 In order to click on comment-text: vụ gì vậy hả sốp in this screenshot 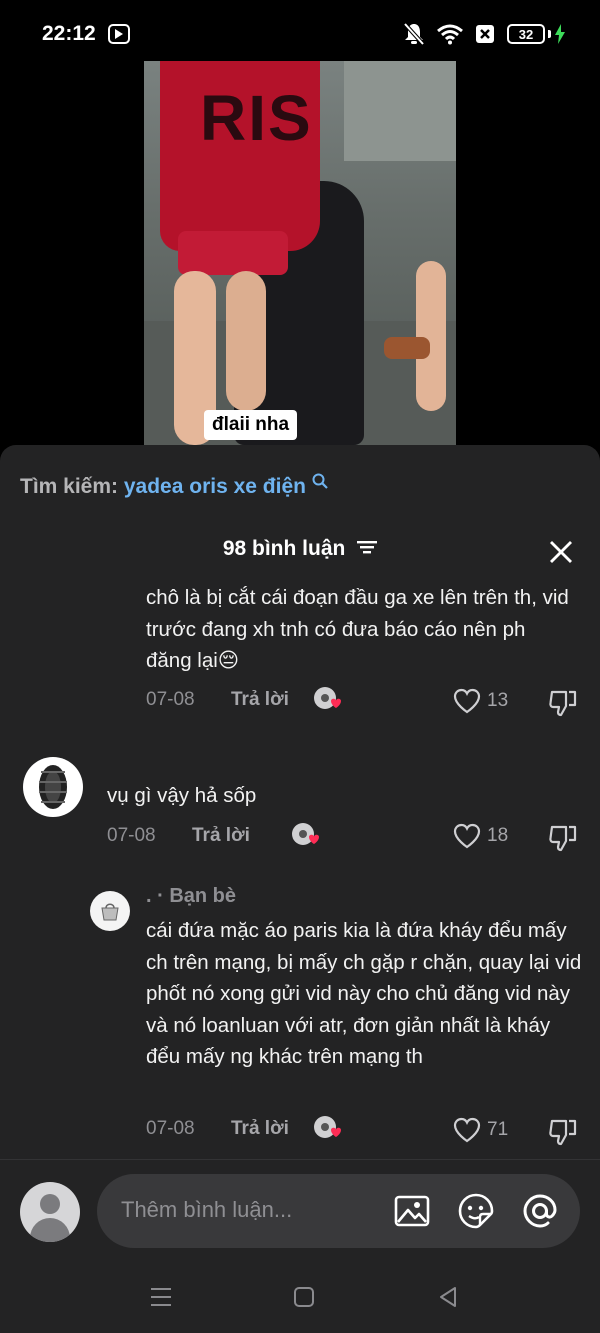, I will do `click(182, 795)`.